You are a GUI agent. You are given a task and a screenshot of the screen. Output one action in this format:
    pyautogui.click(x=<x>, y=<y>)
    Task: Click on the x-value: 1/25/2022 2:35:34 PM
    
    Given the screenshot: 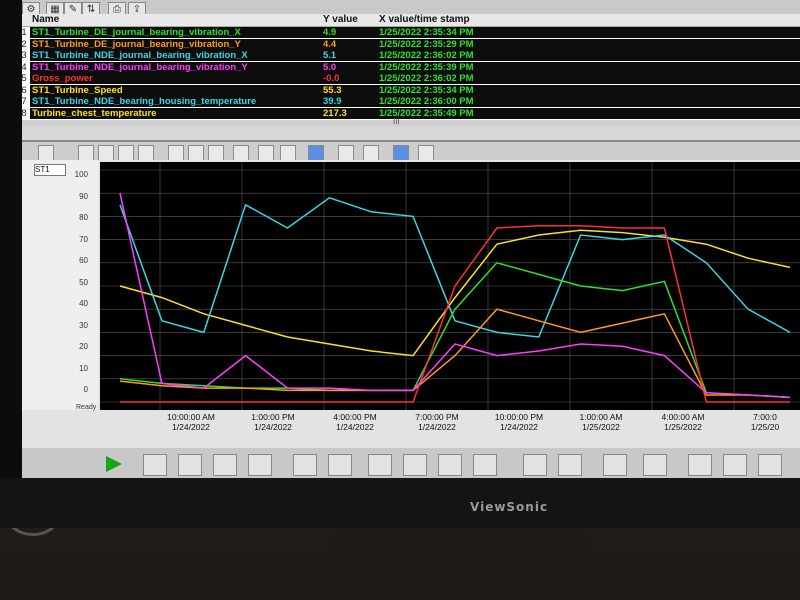 What is the action you would take?
    pyautogui.click(x=426, y=32)
    